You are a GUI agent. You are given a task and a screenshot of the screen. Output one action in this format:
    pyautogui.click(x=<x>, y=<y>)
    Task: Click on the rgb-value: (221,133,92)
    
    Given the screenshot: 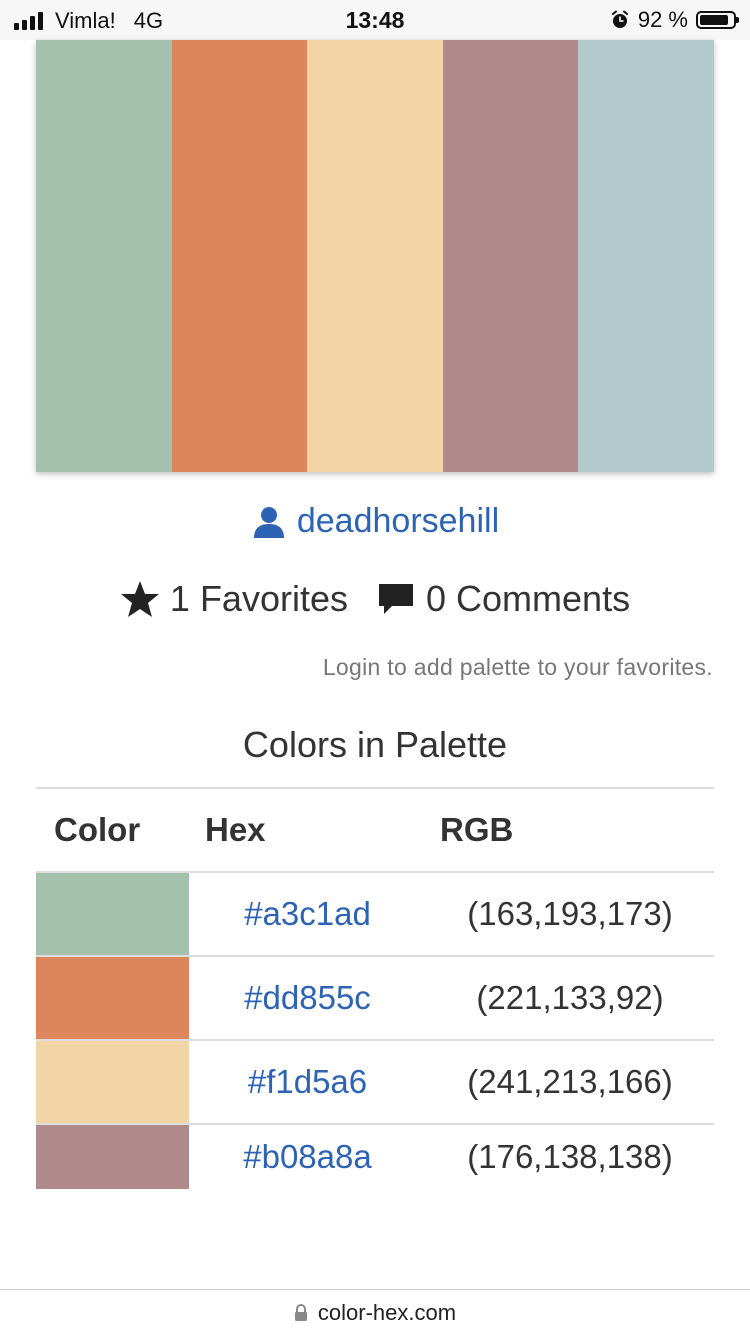 What is the action you would take?
    pyautogui.click(x=570, y=998)
    